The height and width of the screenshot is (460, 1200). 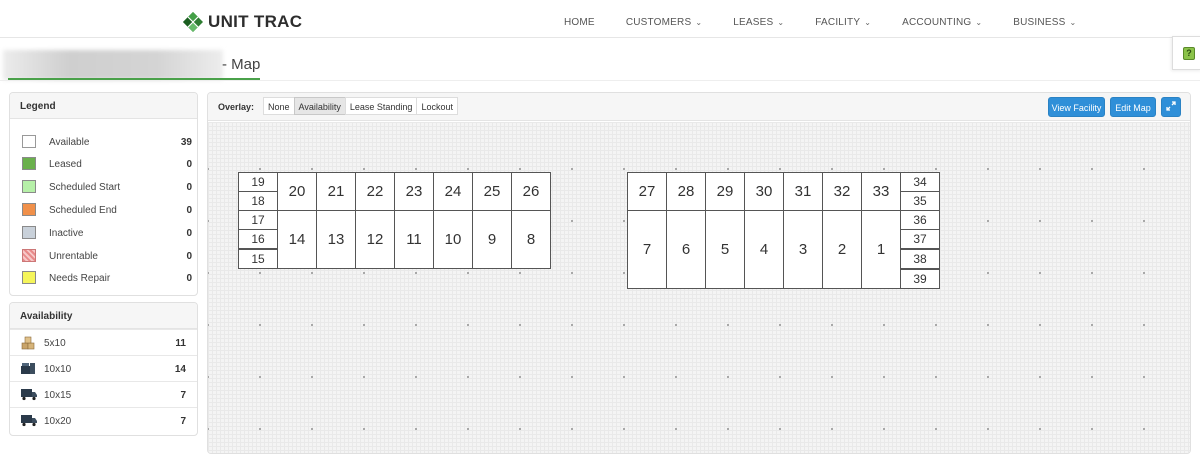 What do you see at coordinates (920, 182) in the screenshot?
I see `storage-unit: 34` at bounding box center [920, 182].